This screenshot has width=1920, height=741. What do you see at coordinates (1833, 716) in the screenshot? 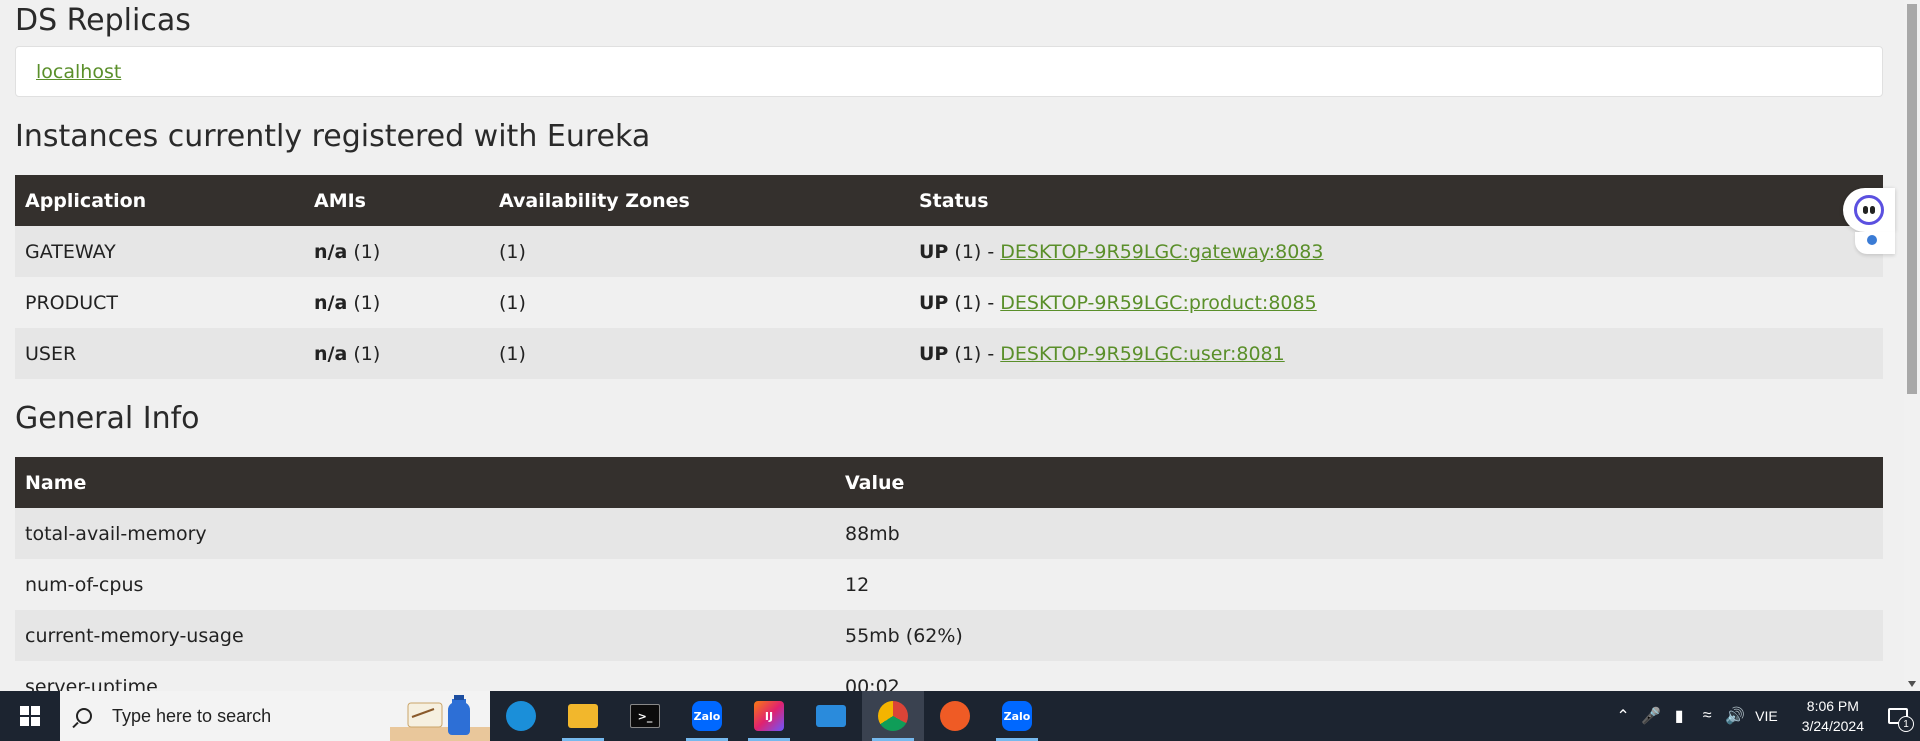
I see `clock: 8:06 PM 3/24/2024` at bounding box center [1833, 716].